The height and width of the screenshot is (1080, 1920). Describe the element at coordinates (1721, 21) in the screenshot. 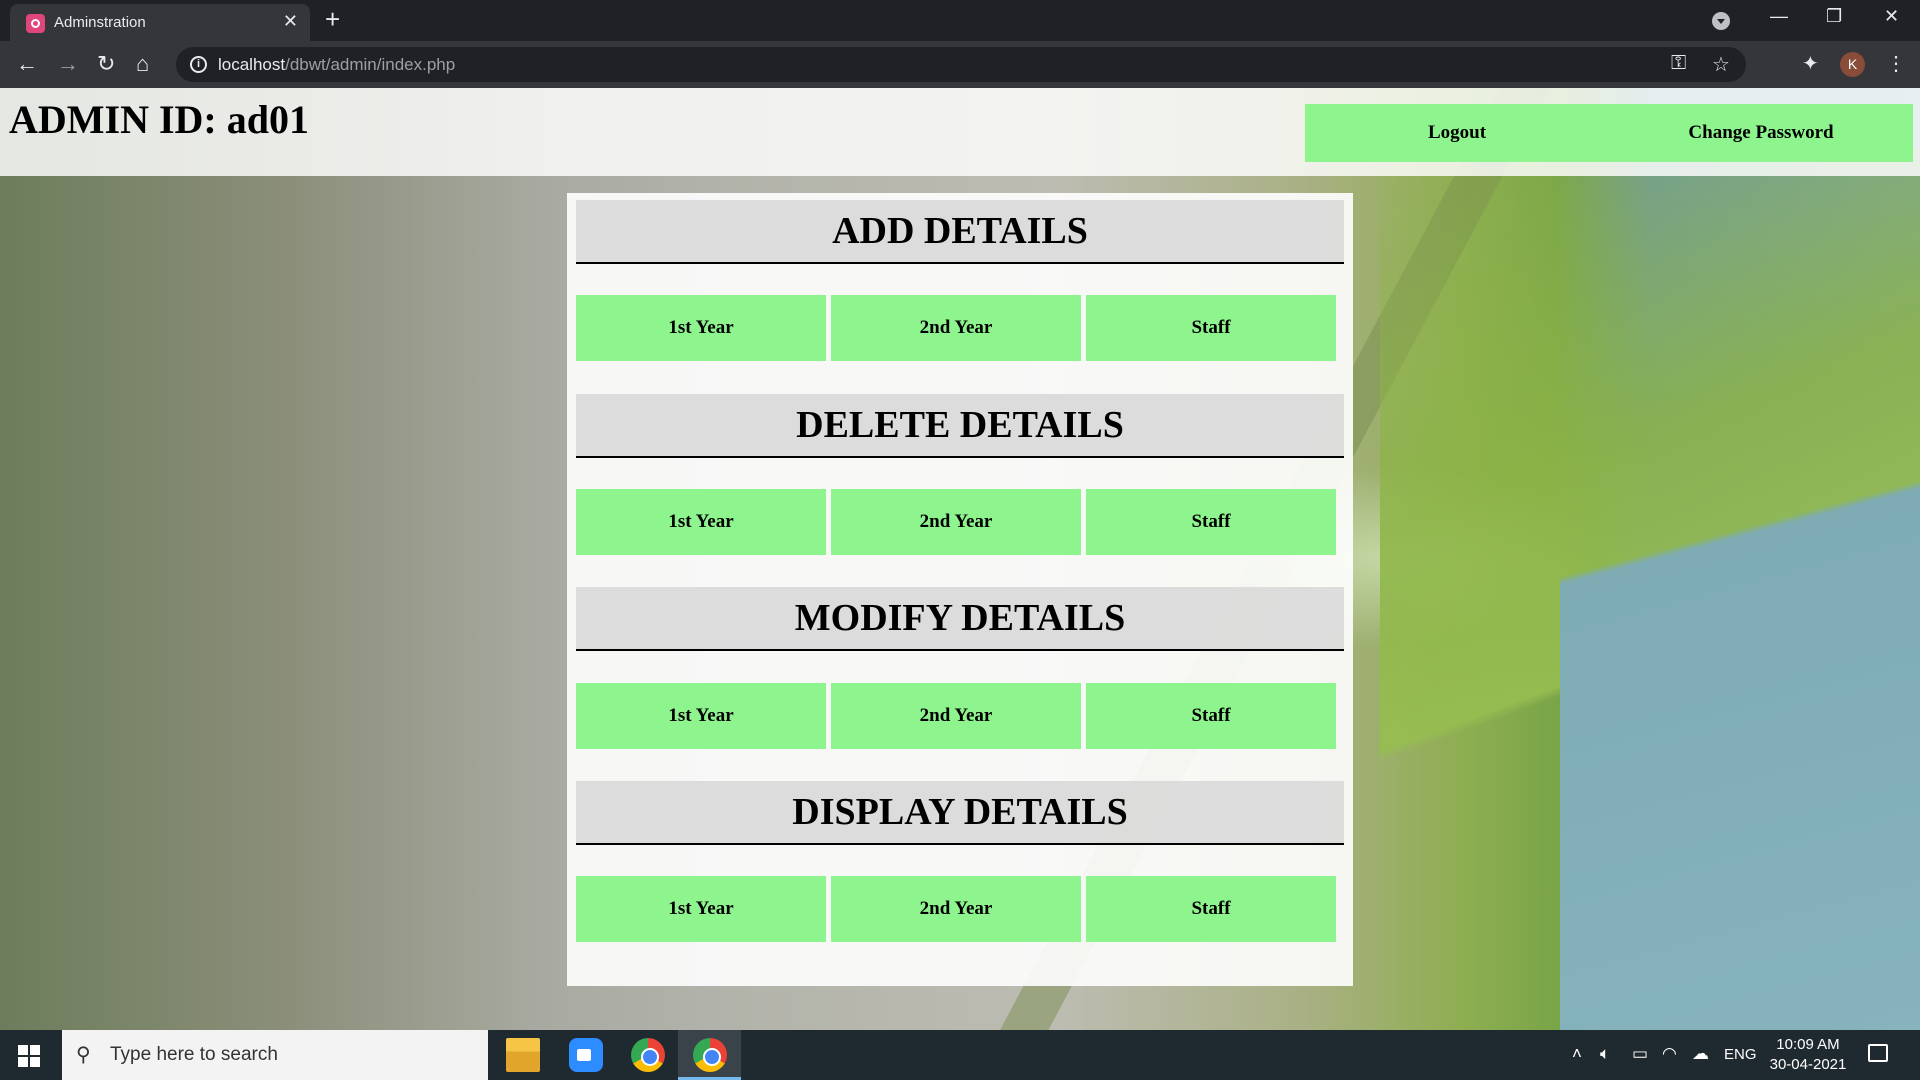

I see `tab-search-icon` at that location.